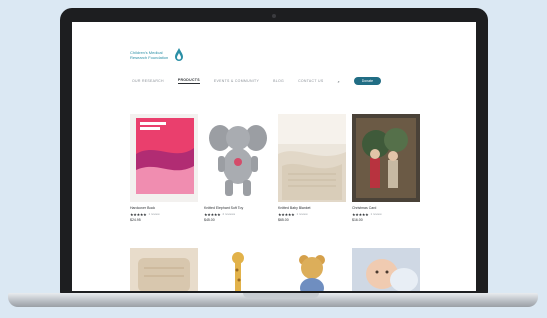 The height and width of the screenshot is (318, 547). What do you see at coordinates (135, 219) in the screenshot?
I see `product-price: $24.95` at bounding box center [135, 219].